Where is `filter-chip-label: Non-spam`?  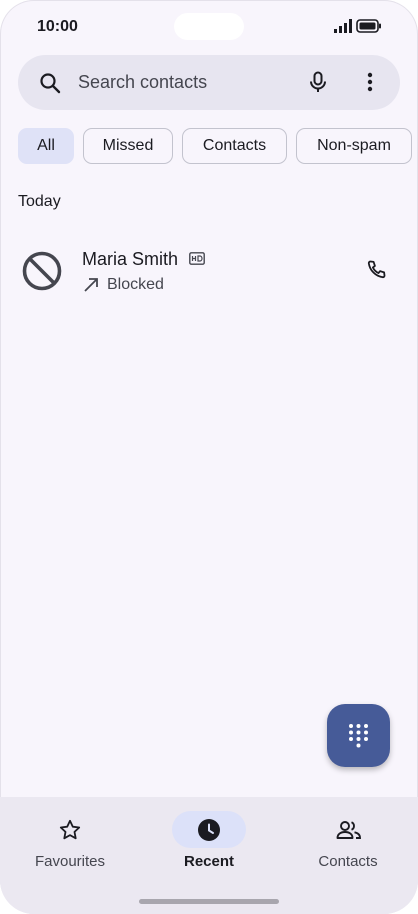
filter-chip-label: Non-spam is located at coordinates (354, 145).